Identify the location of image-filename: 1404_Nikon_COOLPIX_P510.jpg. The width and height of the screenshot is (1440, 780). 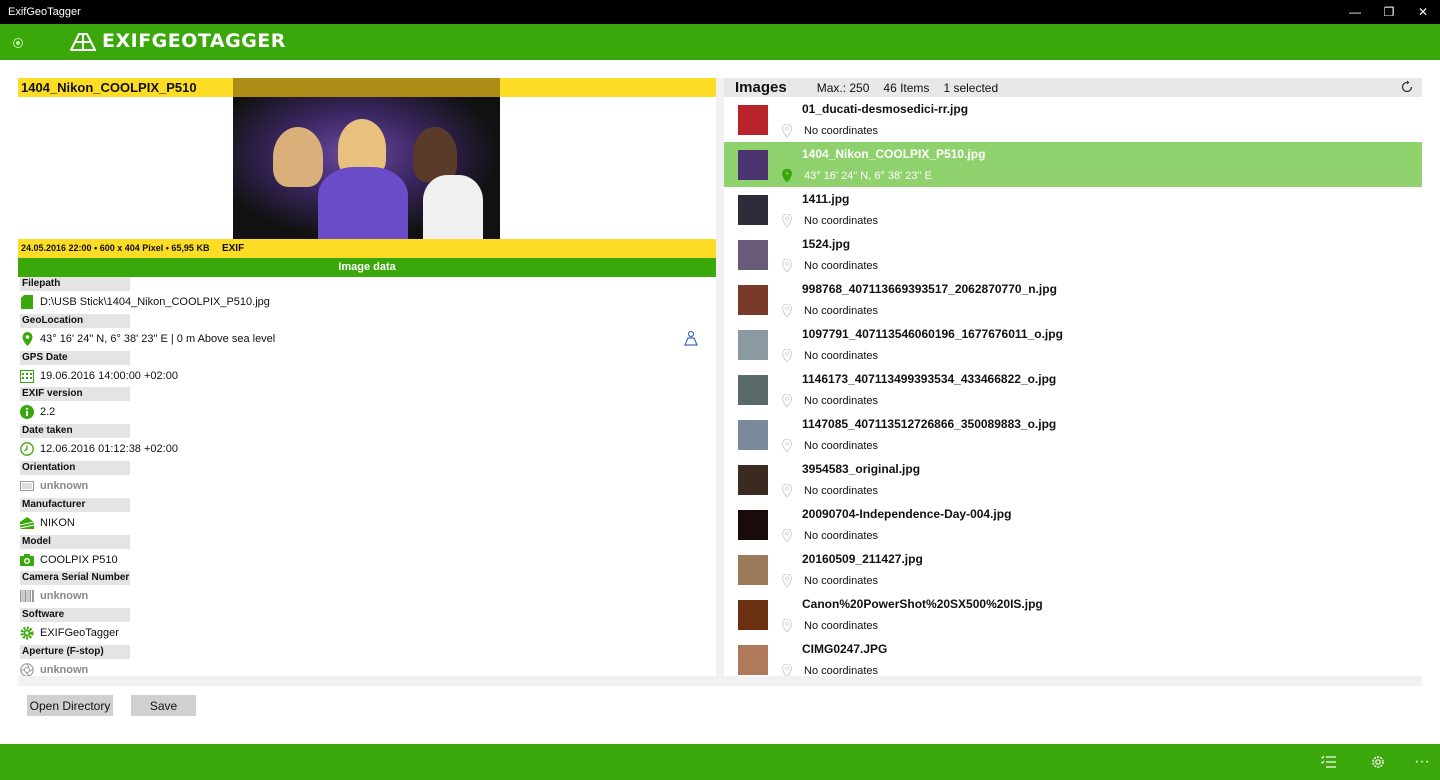
(894, 154).